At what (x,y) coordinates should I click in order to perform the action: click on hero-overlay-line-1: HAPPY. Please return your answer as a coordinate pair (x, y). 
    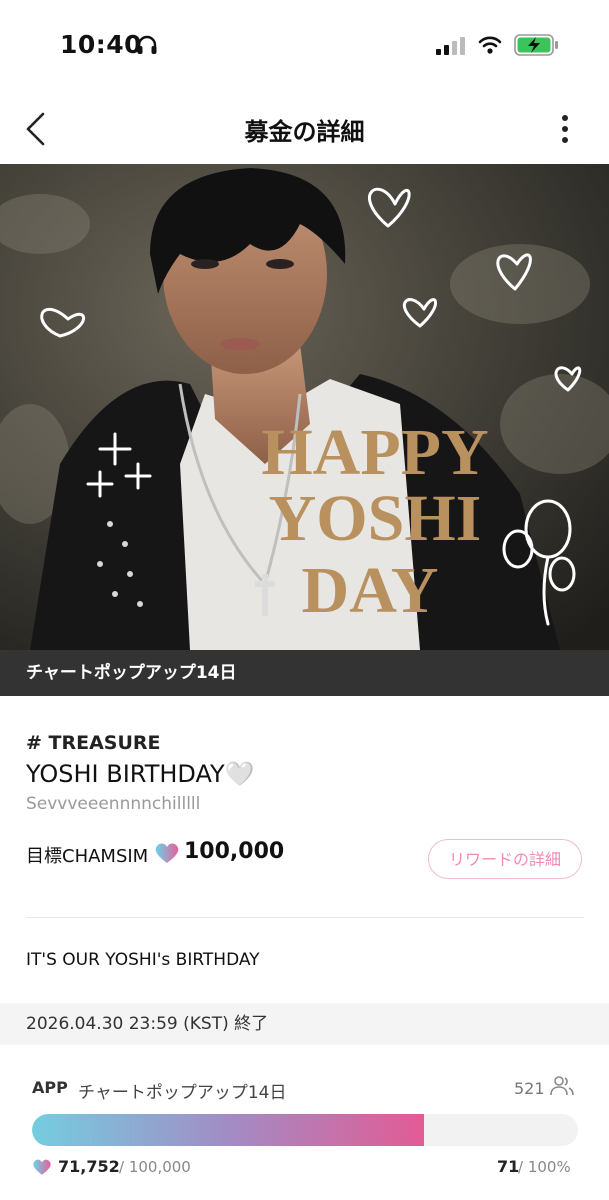
    Looking at the image, I should click on (374, 452).